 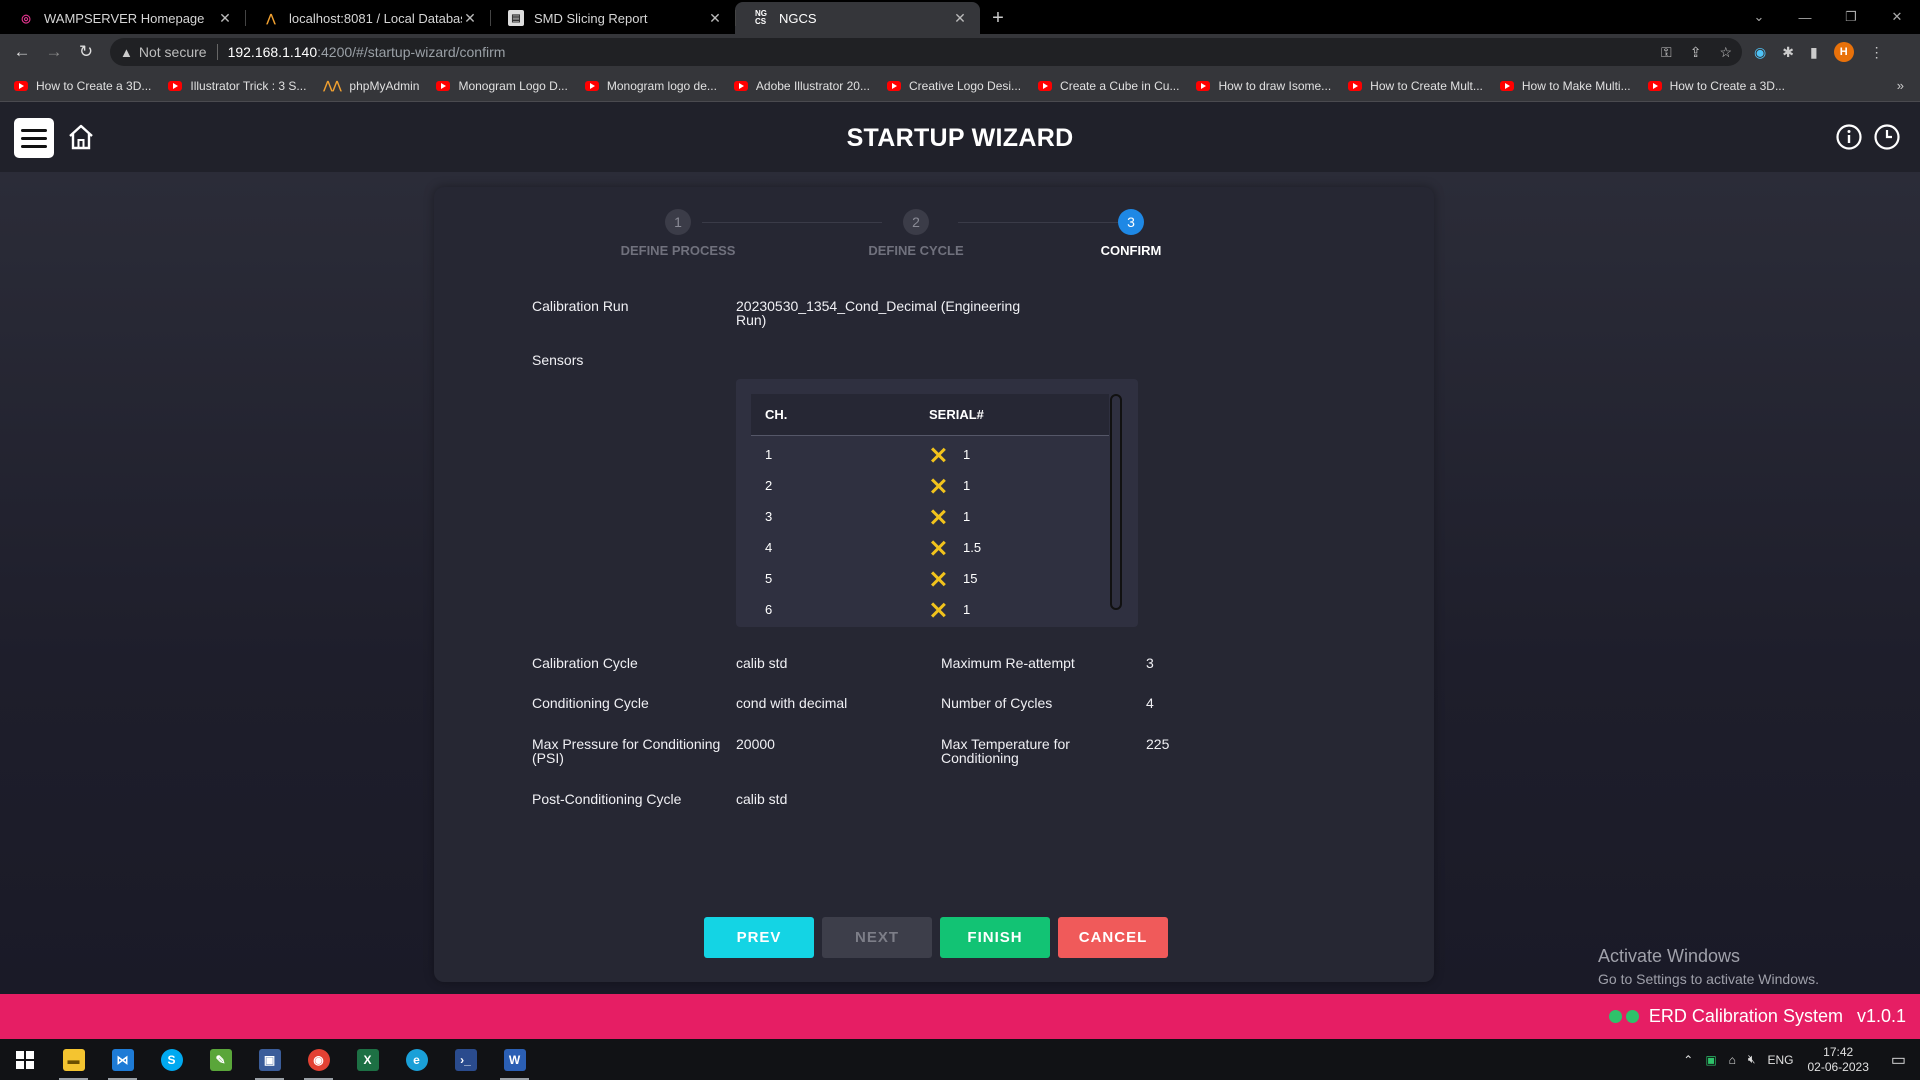 I want to click on skype-taskbar: S, so click(x=171, y=1059).